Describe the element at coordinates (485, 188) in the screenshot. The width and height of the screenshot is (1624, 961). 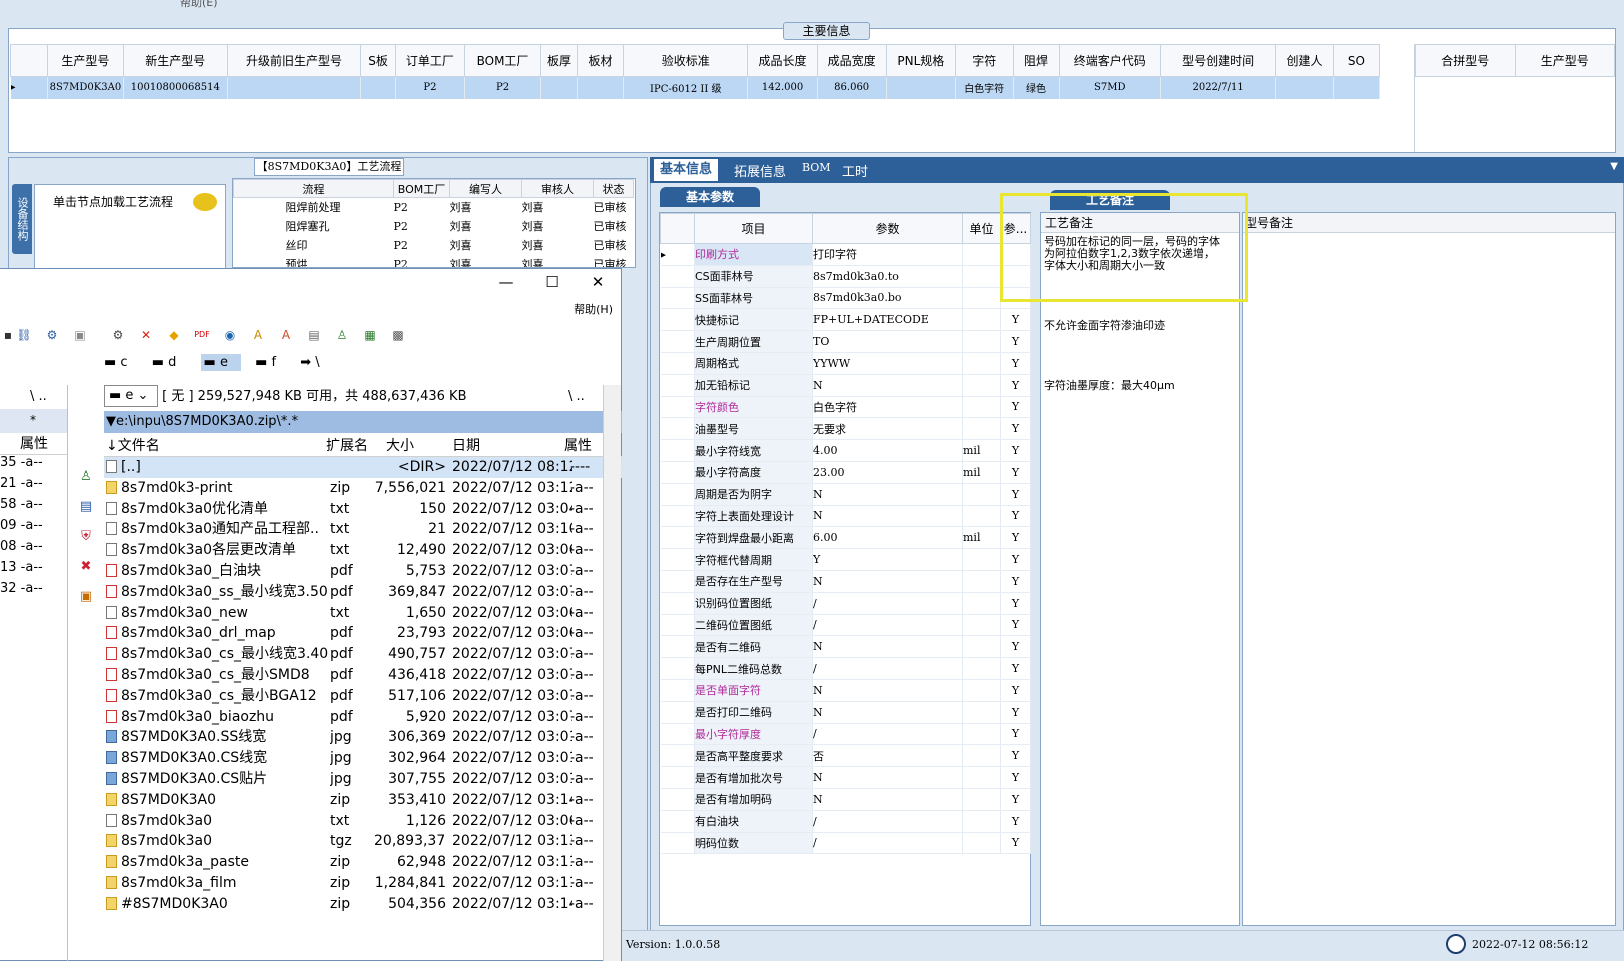
I see `flow-col-header: 编写人` at that location.